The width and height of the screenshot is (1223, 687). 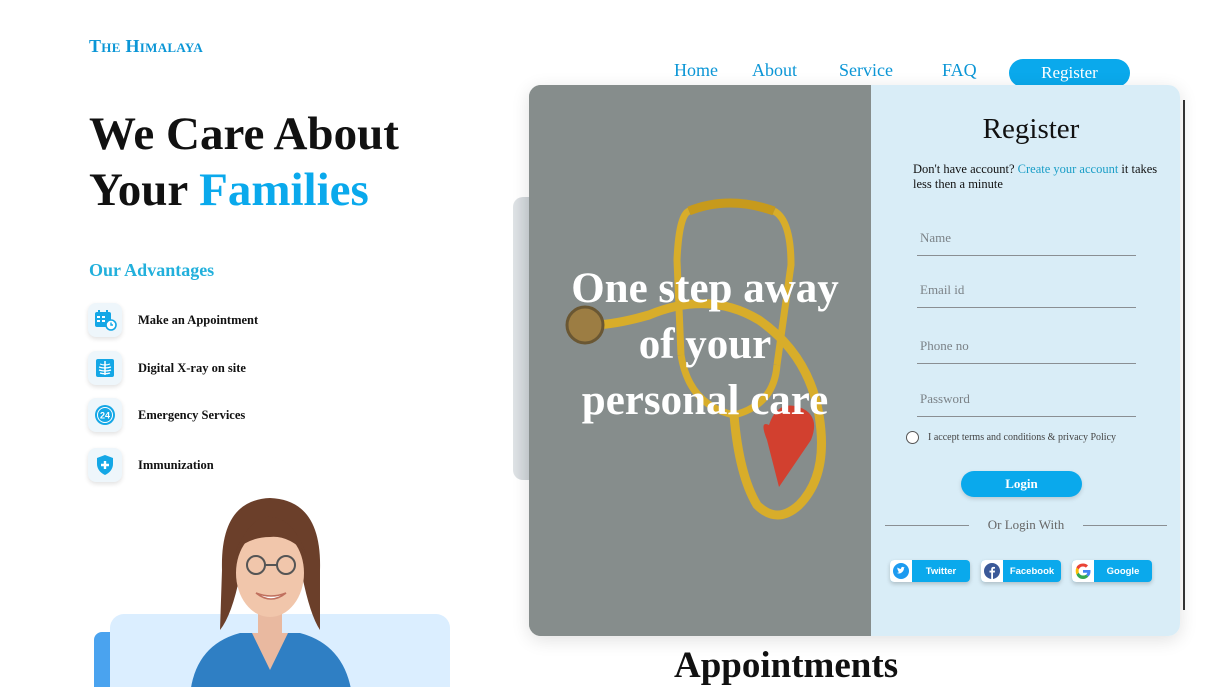 I want to click on name-input, so click(x=1026, y=237).